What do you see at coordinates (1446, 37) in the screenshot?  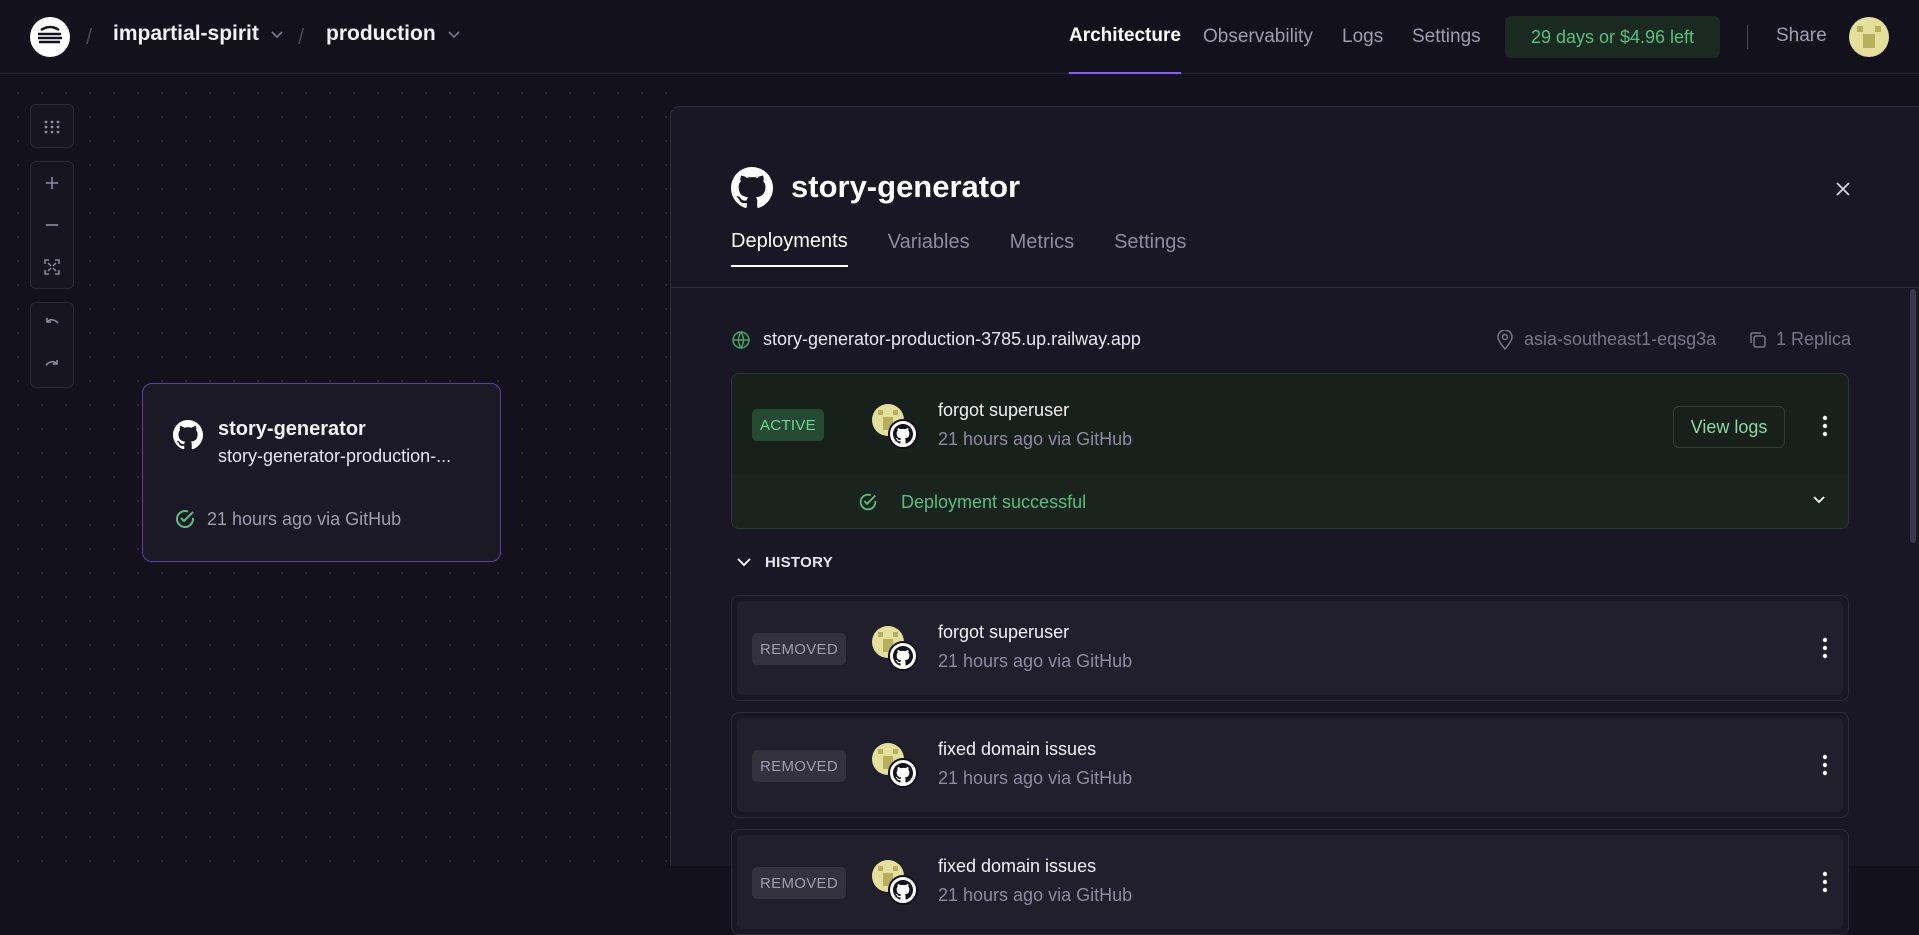 I see `nav-settings: Settings` at bounding box center [1446, 37].